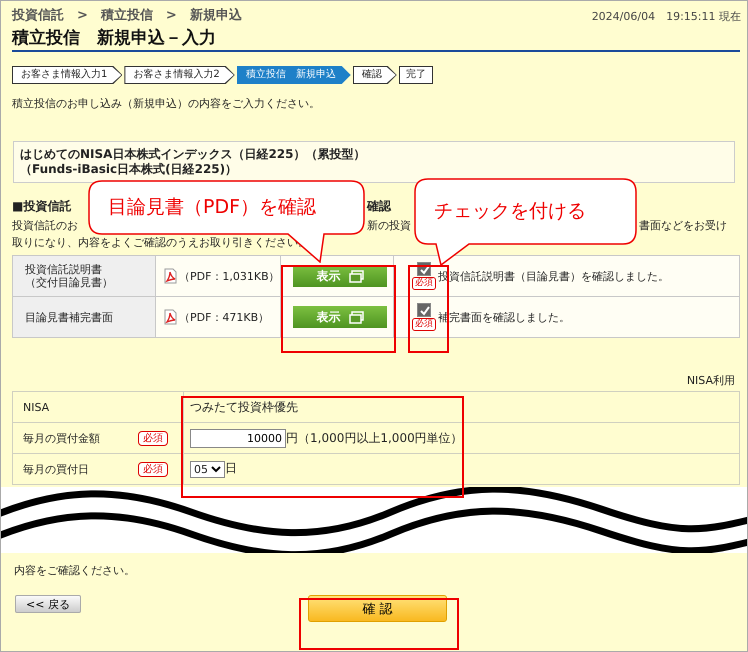 The height and width of the screenshot is (652, 748). What do you see at coordinates (683, 225) in the screenshot?
I see `notice-text: 書面などをお受け` at bounding box center [683, 225].